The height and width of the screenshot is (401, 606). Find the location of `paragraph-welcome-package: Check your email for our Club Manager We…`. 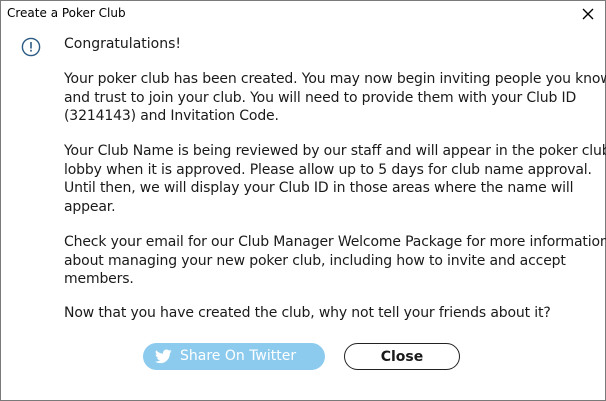

paragraph-welcome-package: Check your email for our Club Manager We… is located at coordinates (335, 261).